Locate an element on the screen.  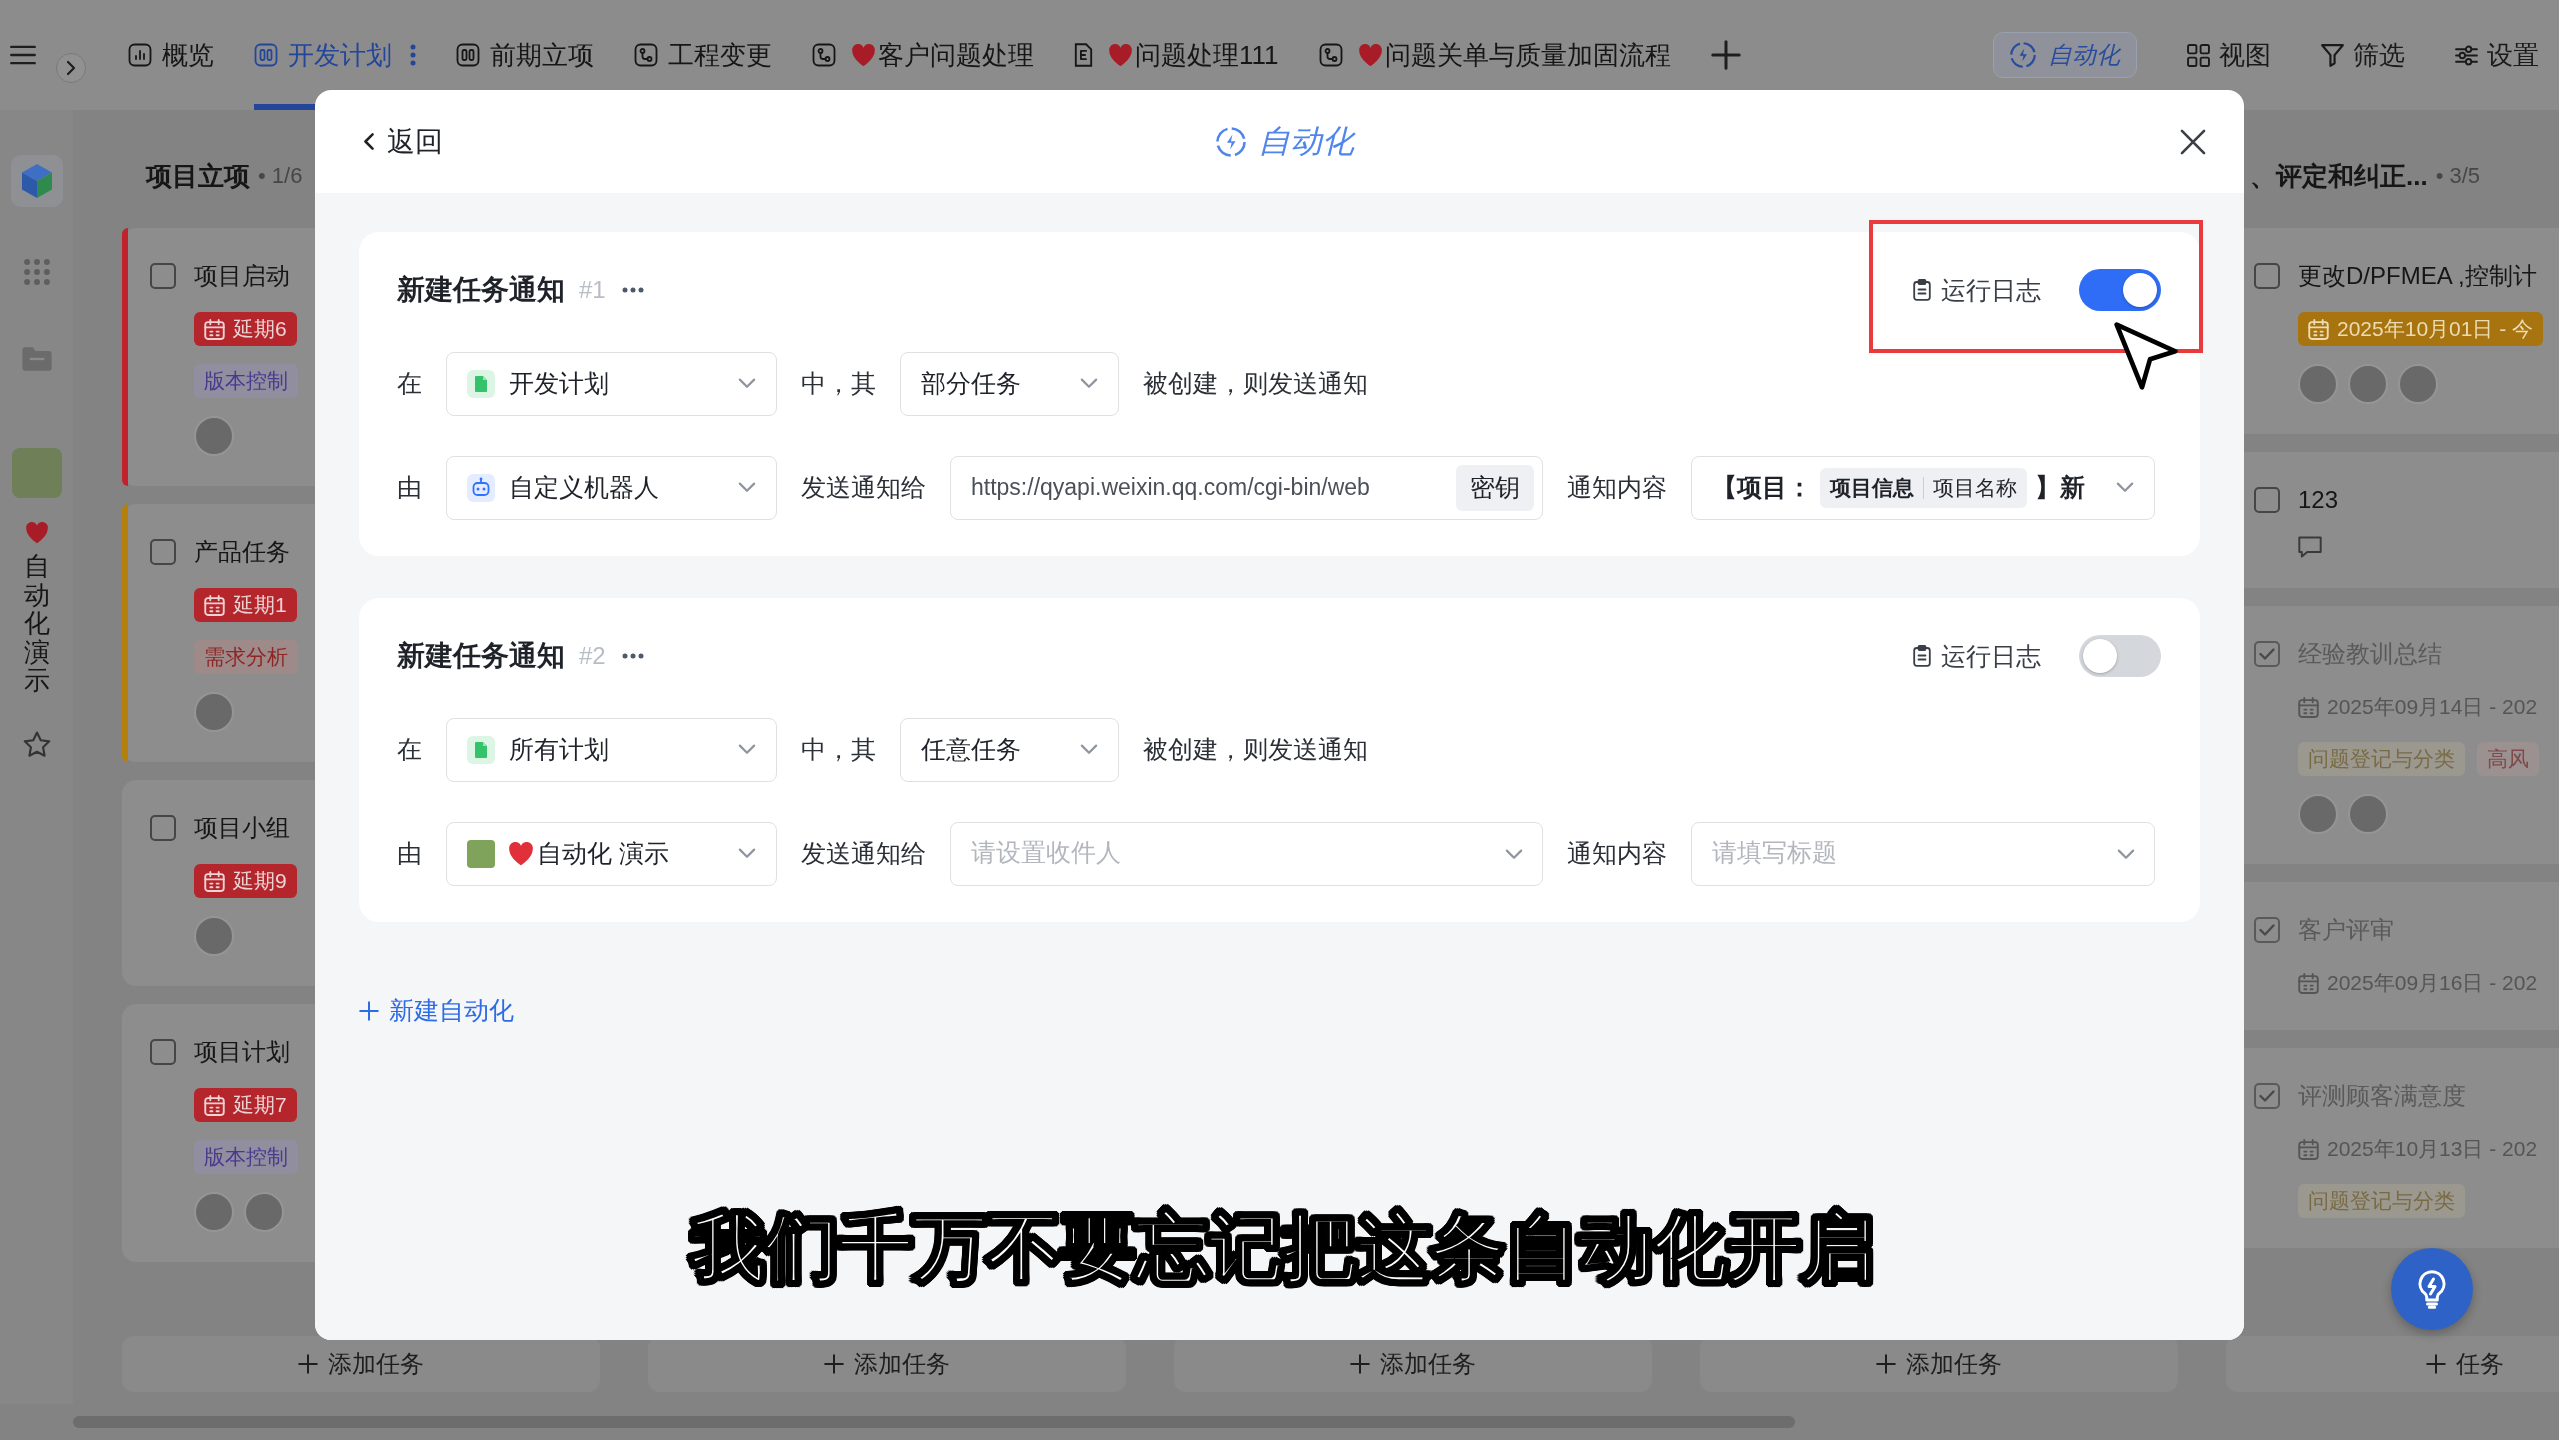
tab: 前期立项 is located at coordinates (525, 55).